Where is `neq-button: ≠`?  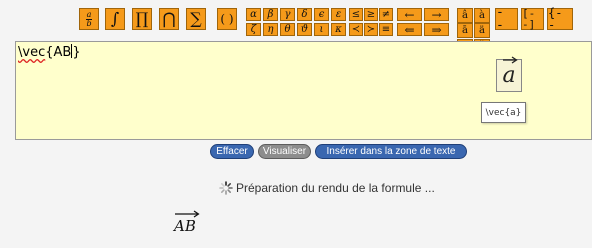
neq-button: ≠ is located at coordinates (386, 14).